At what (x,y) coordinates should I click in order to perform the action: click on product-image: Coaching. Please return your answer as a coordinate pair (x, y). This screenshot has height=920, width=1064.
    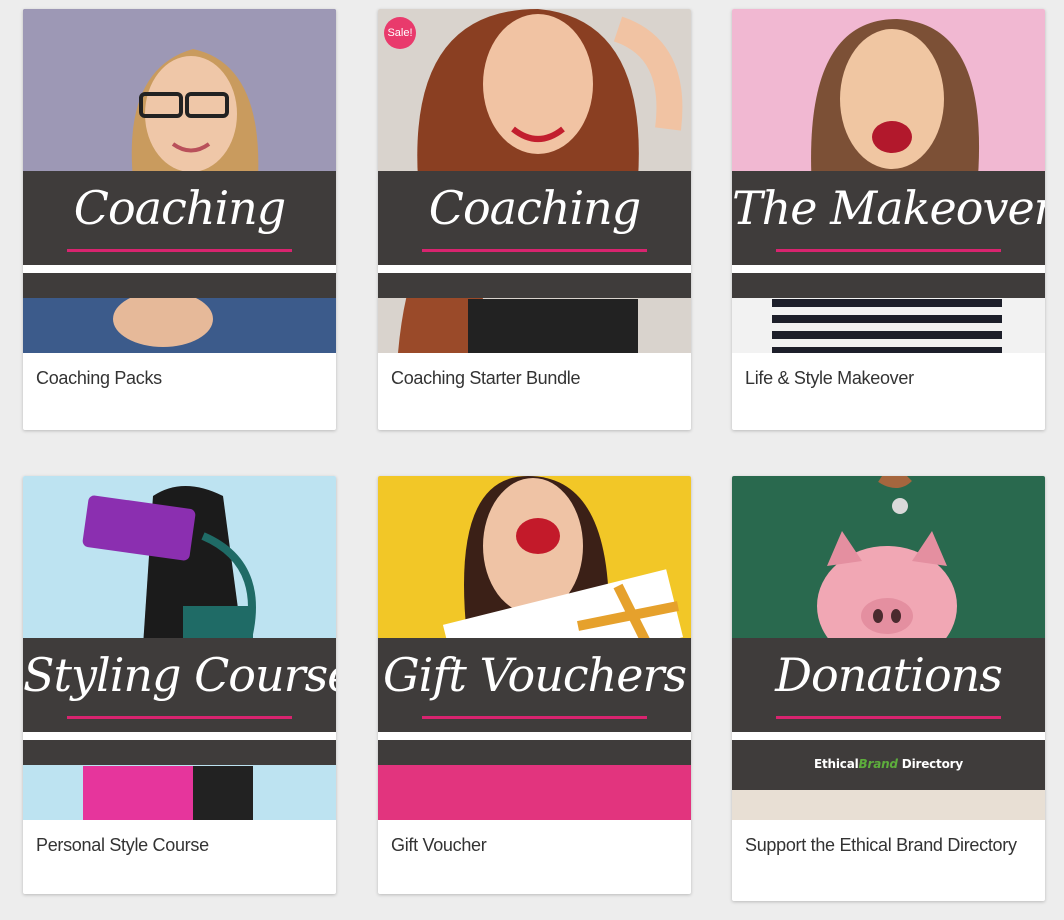
    Looking at the image, I should click on (179, 181).